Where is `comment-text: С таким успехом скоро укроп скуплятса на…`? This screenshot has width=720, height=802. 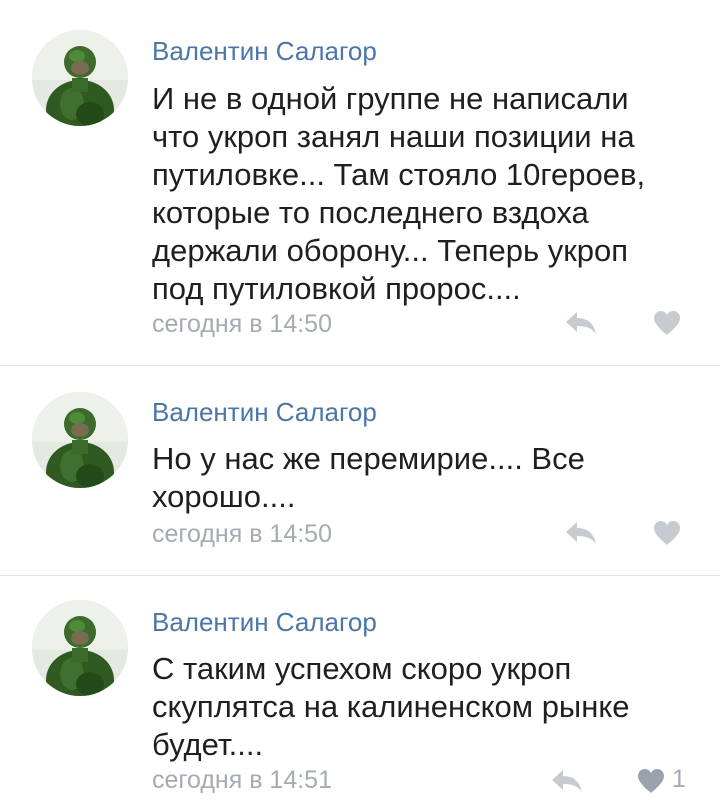 comment-text: С таким успехом скоро укроп скуплятса на… is located at coordinates (417, 707).